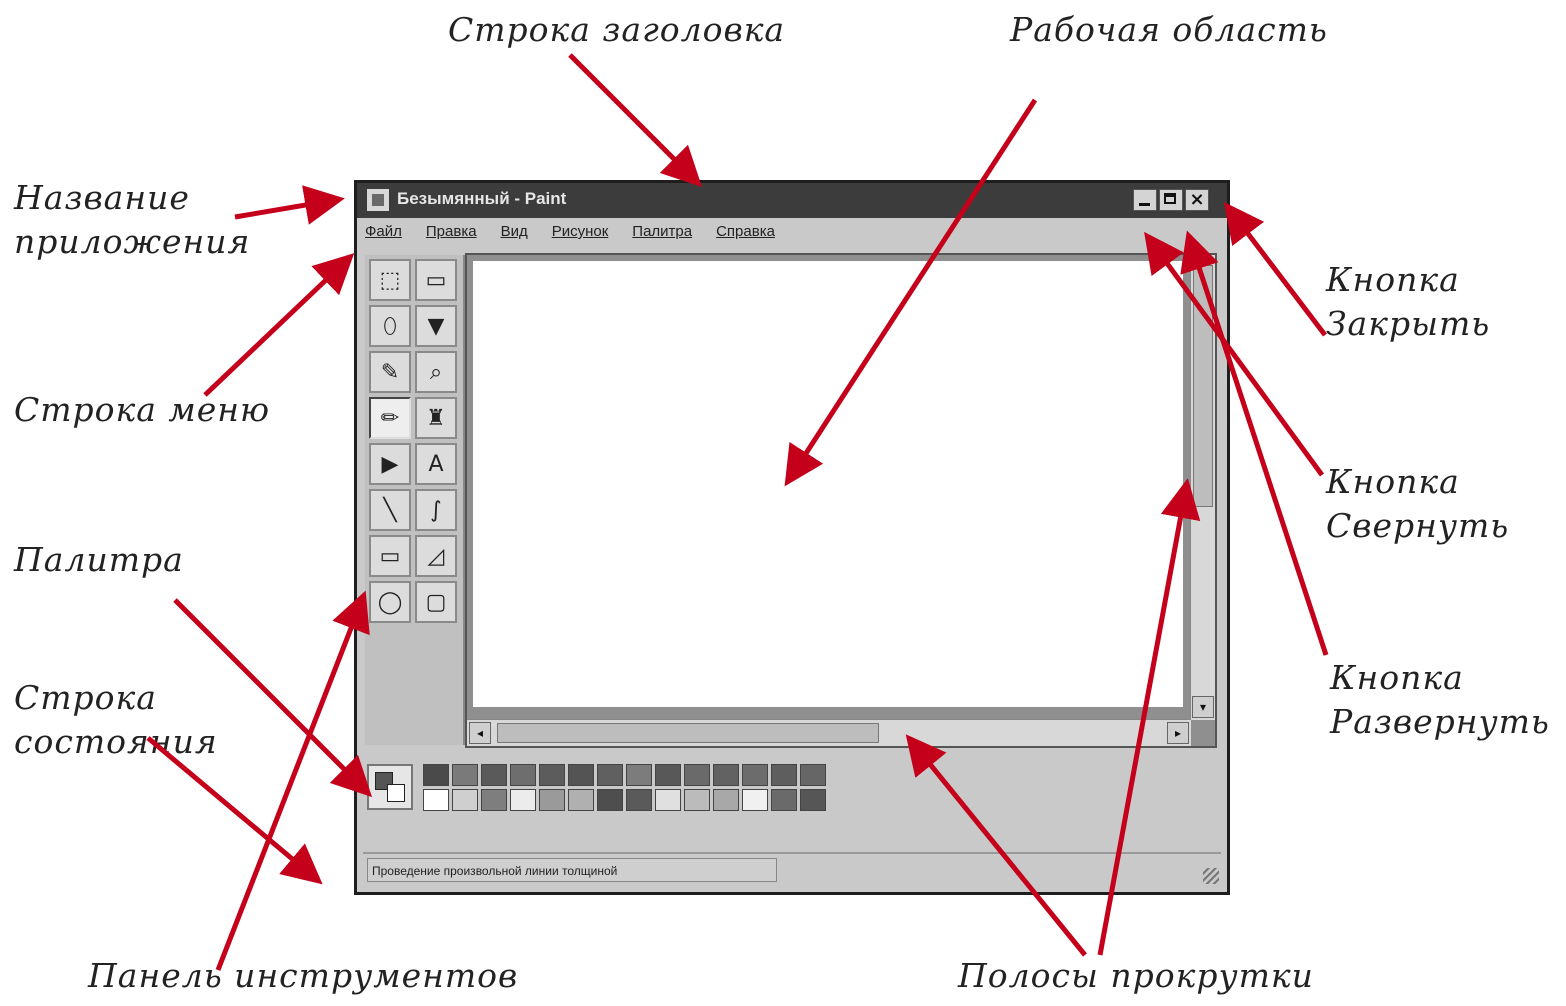 Image resolution: width=1566 pixels, height=1006 pixels. I want to click on tool-button: ✏, so click(390, 418).